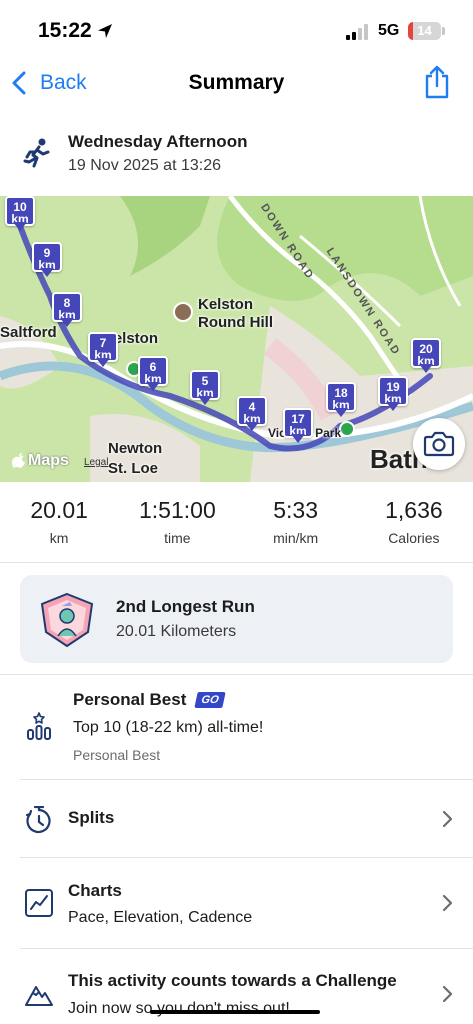  I want to click on running-icon, so click(36, 153).